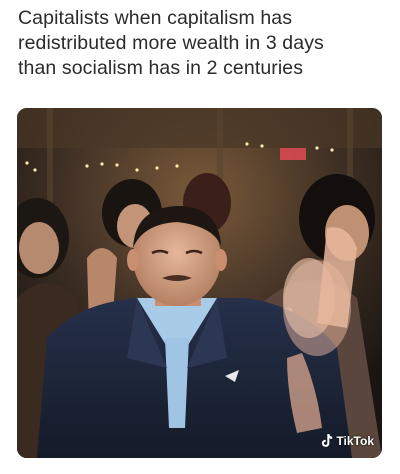 This screenshot has height=474, width=400. What do you see at coordinates (155, 18) in the screenshot?
I see `caption-line-1: Capitalists when capitalism has` at bounding box center [155, 18].